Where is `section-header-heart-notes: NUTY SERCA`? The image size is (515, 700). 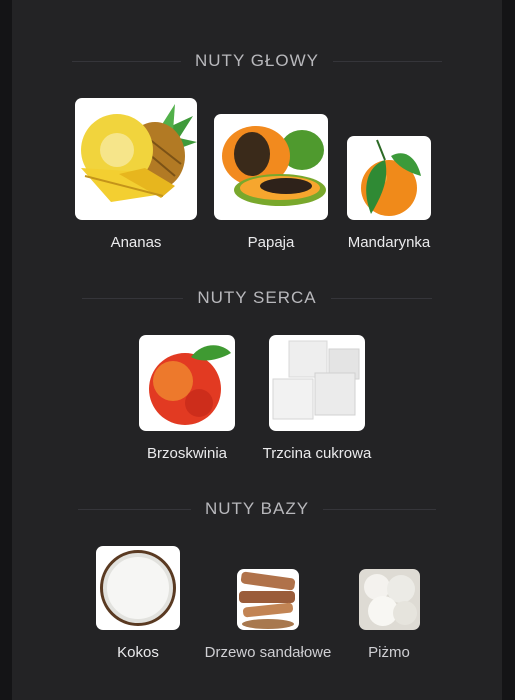
section-header-heart-notes: NUTY SERCA is located at coordinates (257, 298).